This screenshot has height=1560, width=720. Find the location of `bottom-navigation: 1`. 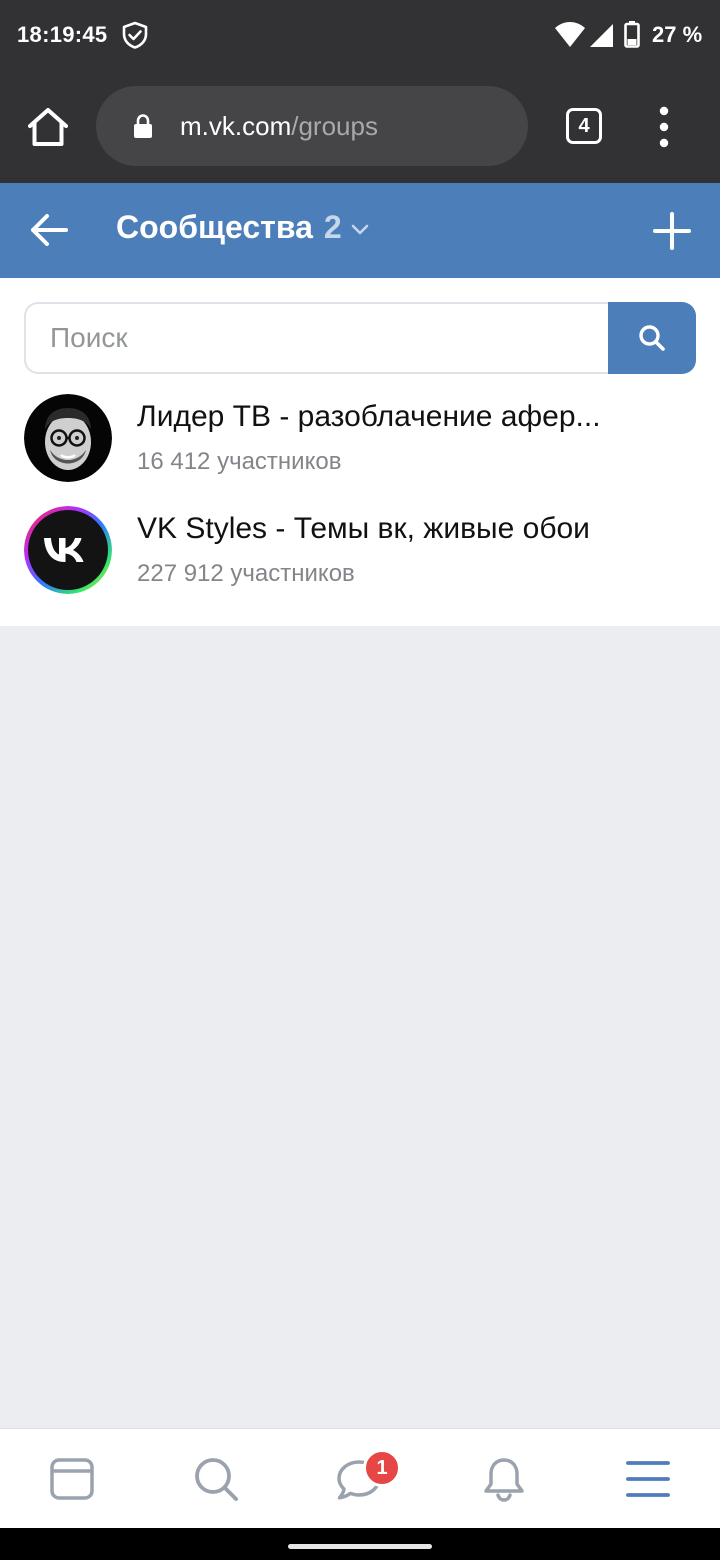

bottom-navigation: 1 is located at coordinates (360, 1478).